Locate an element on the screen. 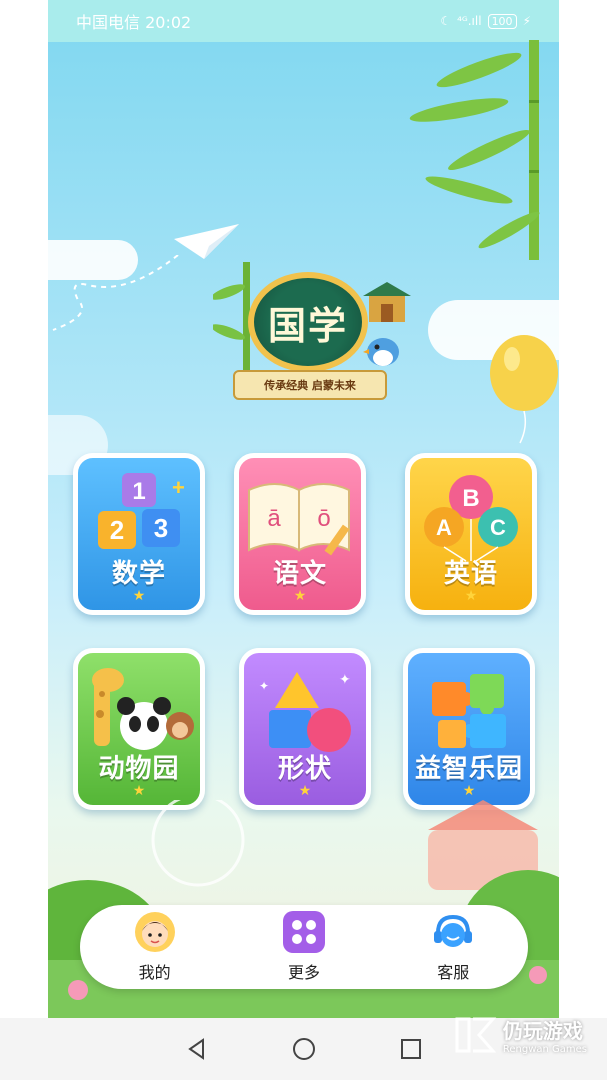  nav-label: 更多 is located at coordinates (303, 972).